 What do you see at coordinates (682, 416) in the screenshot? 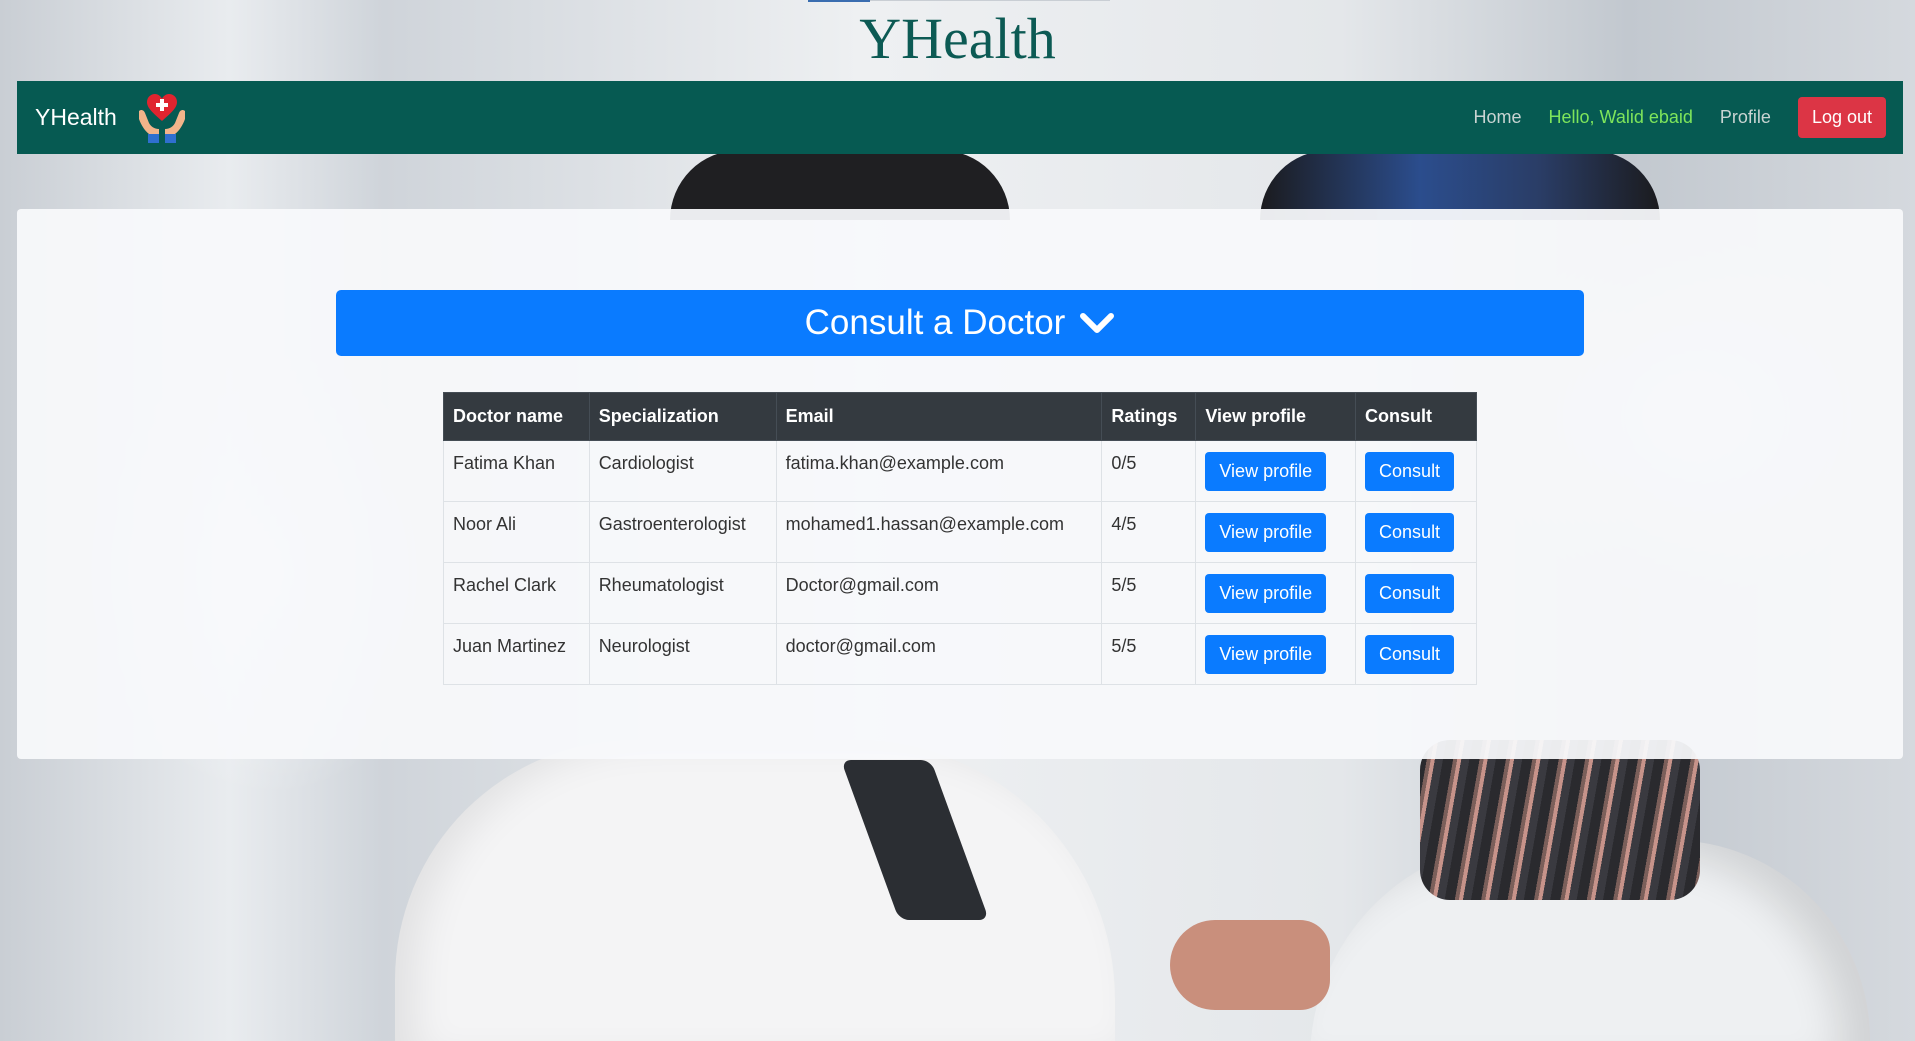
I see `column-header: Specialization` at bounding box center [682, 416].